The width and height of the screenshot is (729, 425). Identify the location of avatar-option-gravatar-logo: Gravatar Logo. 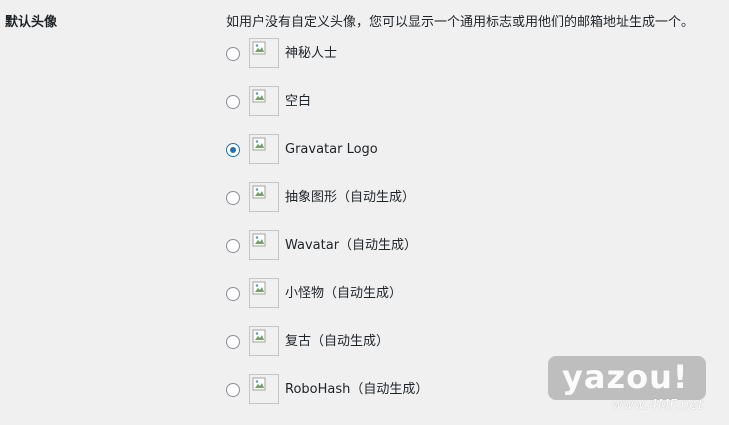
(374, 151).